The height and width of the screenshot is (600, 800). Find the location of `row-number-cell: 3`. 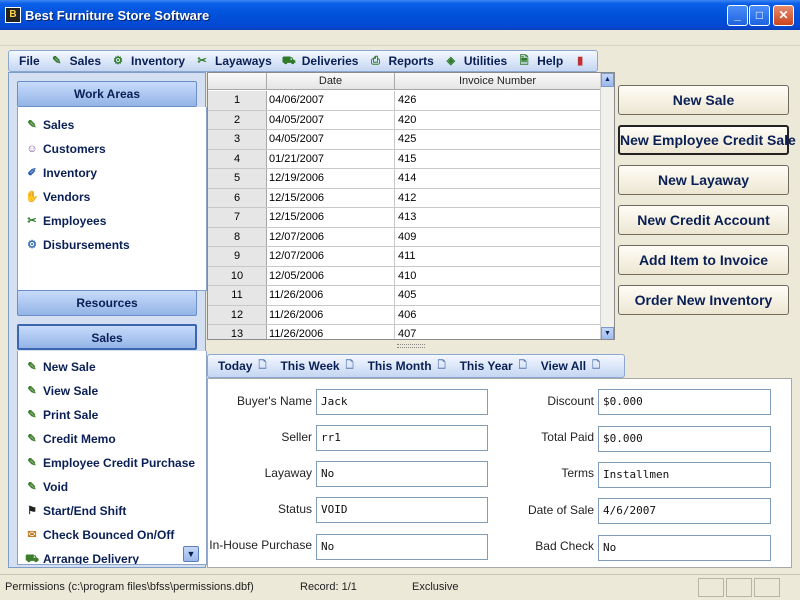

row-number-cell: 3 is located at coordinates (237, 139).